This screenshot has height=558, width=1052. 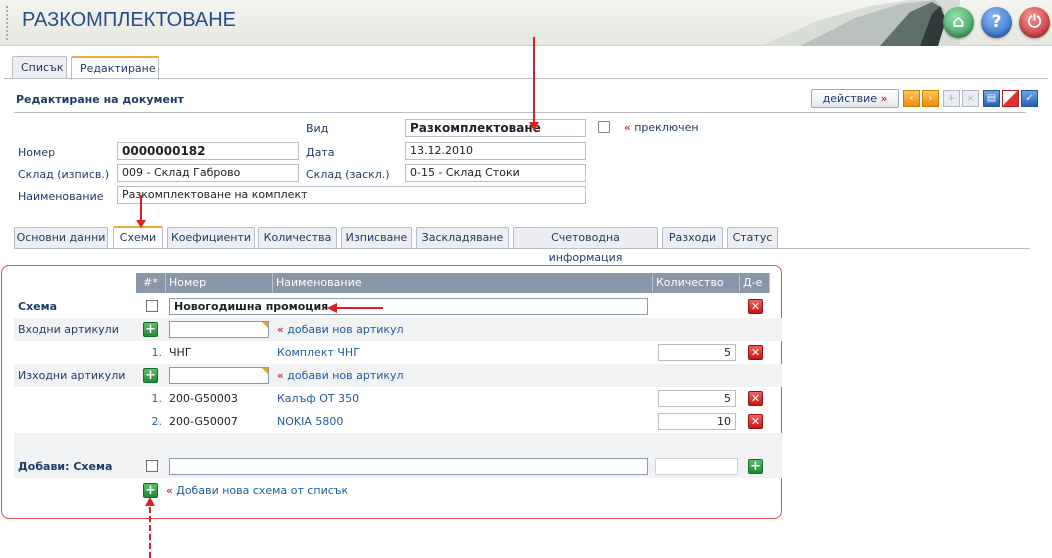 What do you see at coordinates (141, 208) in the screenshot?
I see `annotation-arrow-tab` at bounding box center [141, 208].